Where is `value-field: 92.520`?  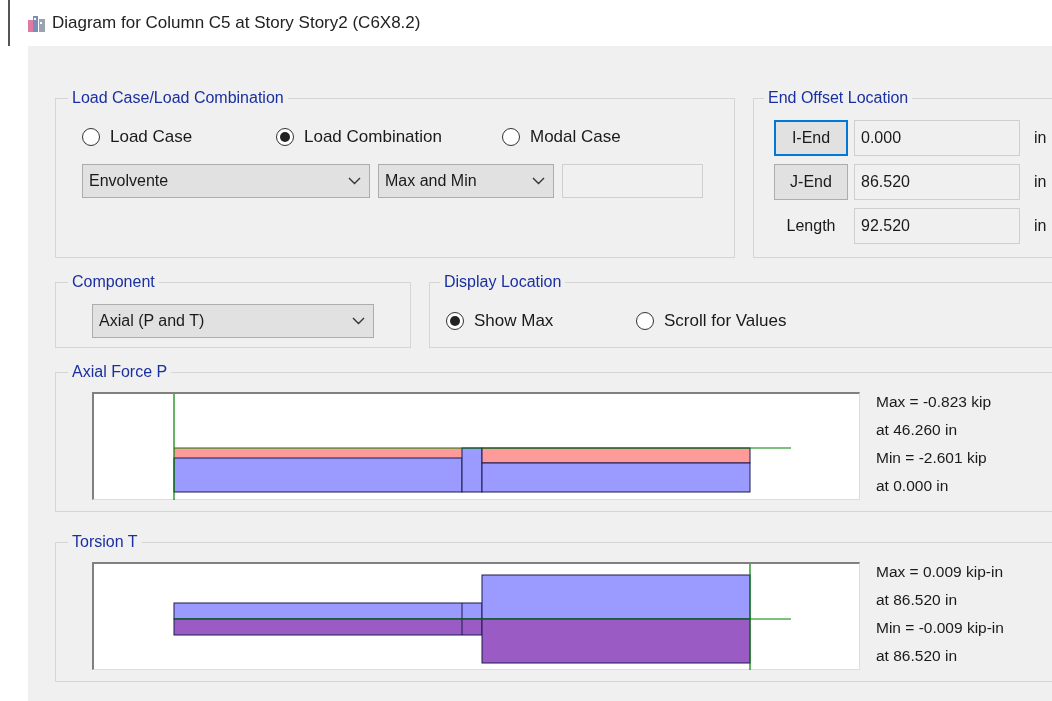
value-field: 92.520 is located at coordinates (937, 226).